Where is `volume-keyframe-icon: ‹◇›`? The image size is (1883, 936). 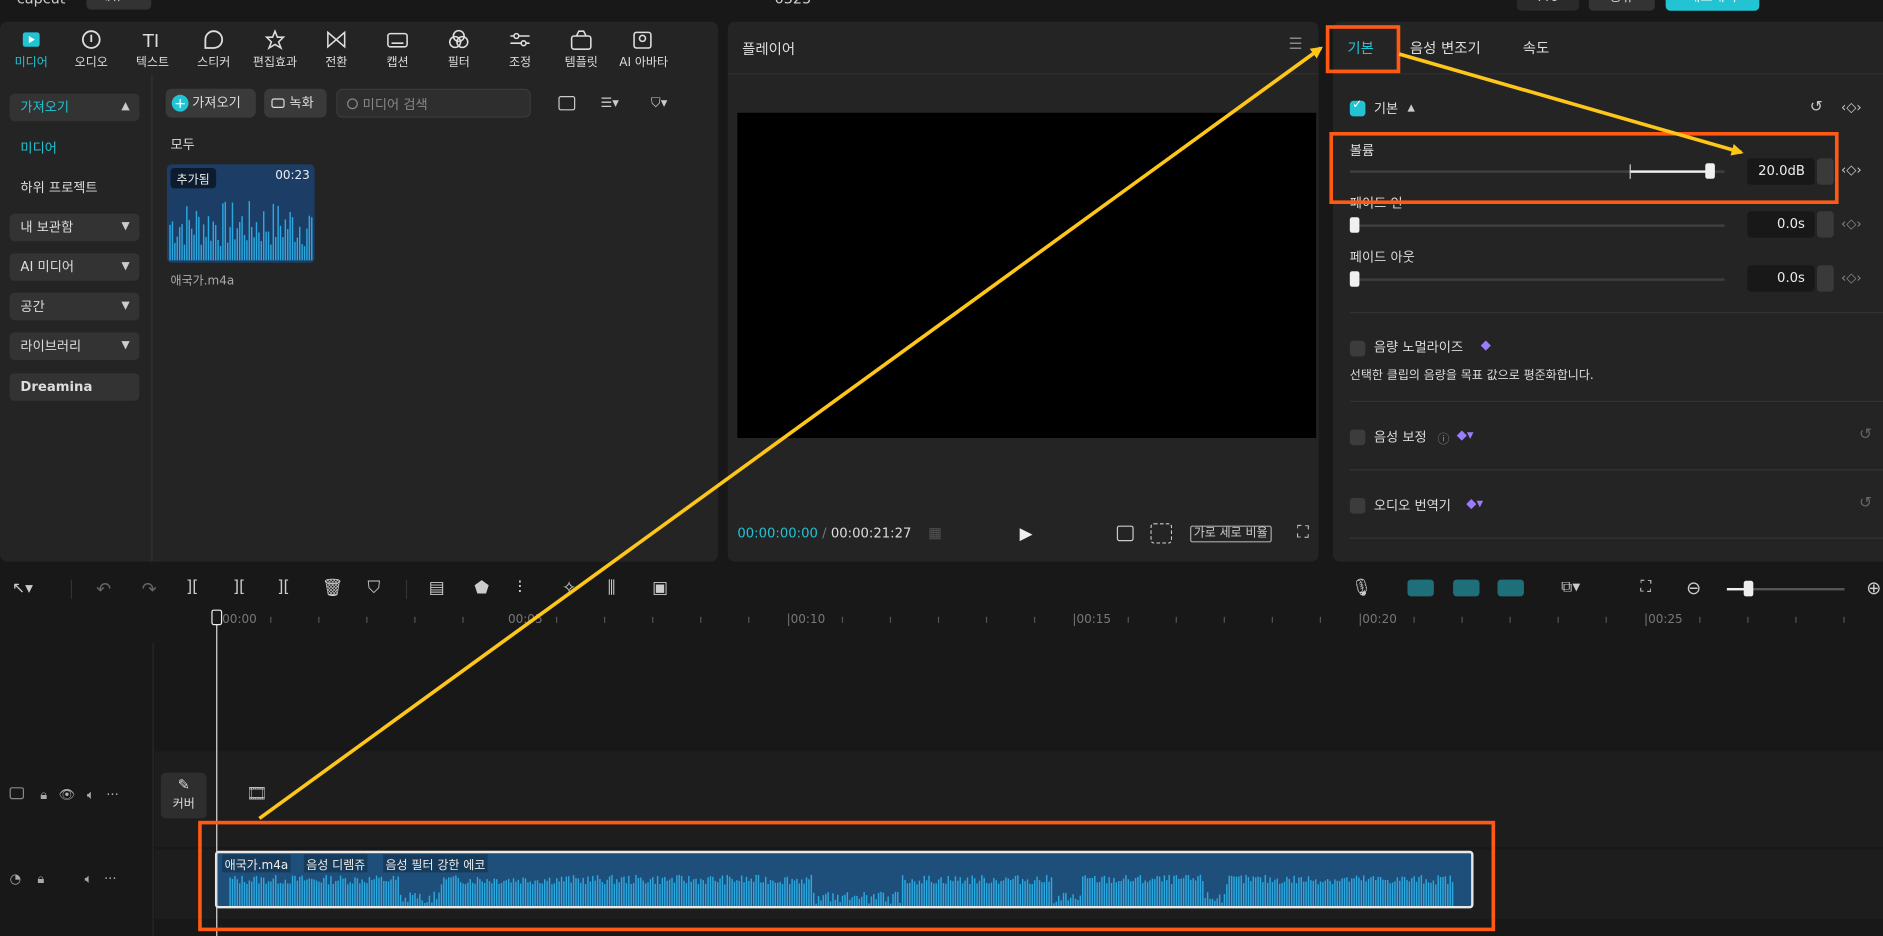 volume-keyframe-icon: ‹◇› is located at coordinates (1851, 170).